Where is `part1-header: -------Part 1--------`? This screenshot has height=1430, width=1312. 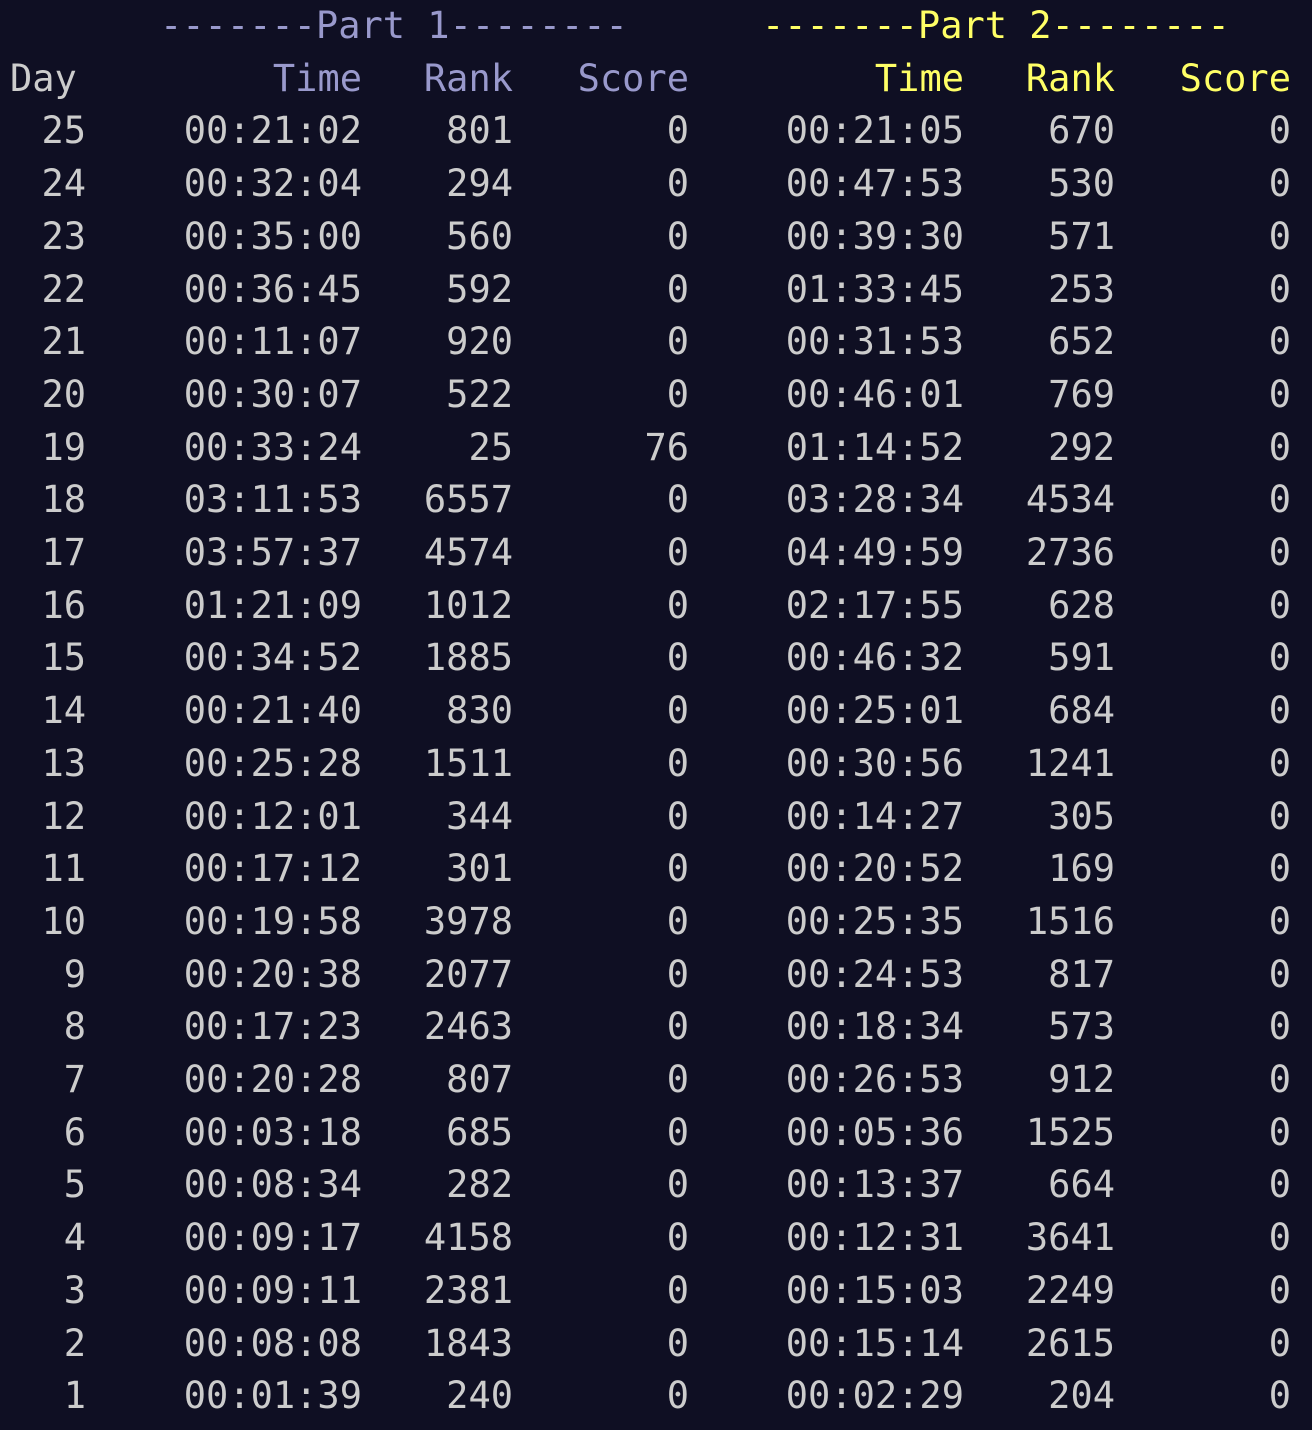
part1-header: -------Part 1-------- is located at coordinates (394, 25).